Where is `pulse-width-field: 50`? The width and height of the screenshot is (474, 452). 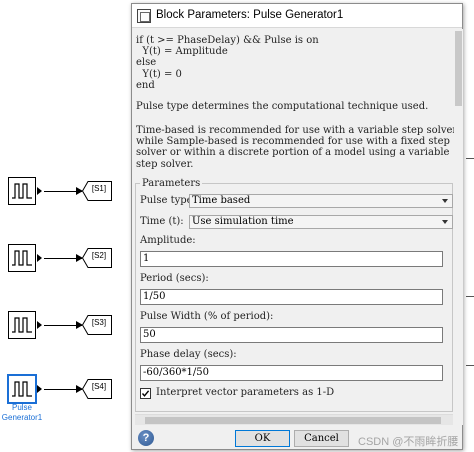
pulse-width-field: 50 is located at coordinates (291, 335).